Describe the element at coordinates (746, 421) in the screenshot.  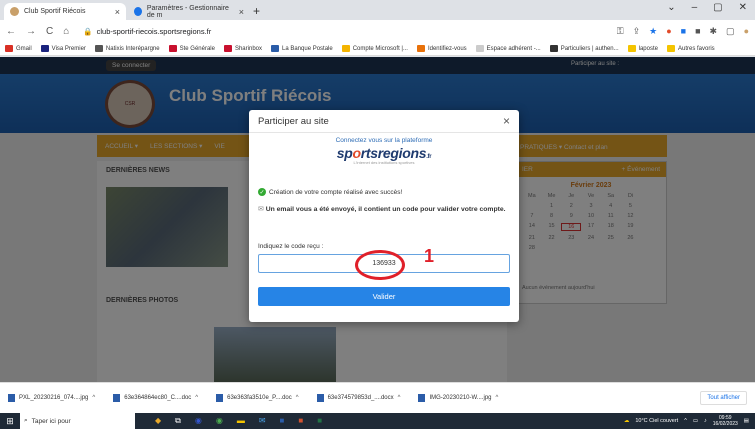
I see `notifications-icon: ▤` at that location.